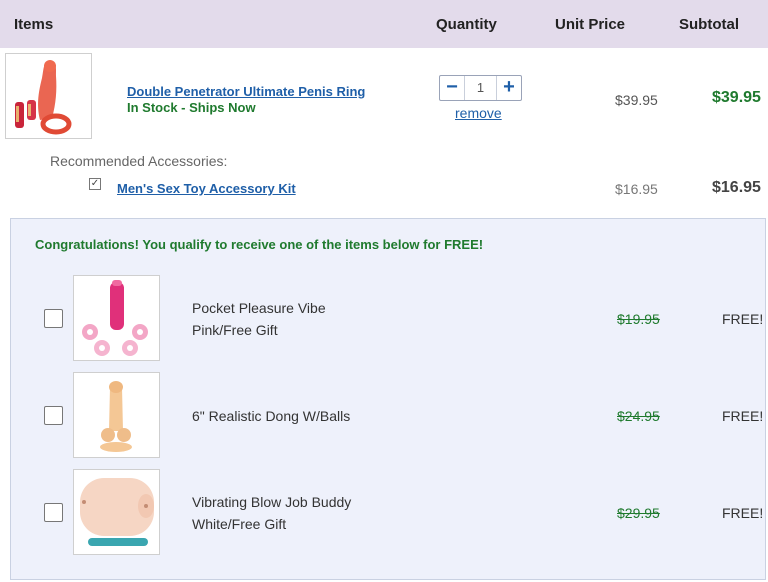 The height and width of the screenshot is (582, 768). What do you see at coordinates (43, 97) in the screenshot?
I see `penis-ring-image` at bounding box center [43, 97].